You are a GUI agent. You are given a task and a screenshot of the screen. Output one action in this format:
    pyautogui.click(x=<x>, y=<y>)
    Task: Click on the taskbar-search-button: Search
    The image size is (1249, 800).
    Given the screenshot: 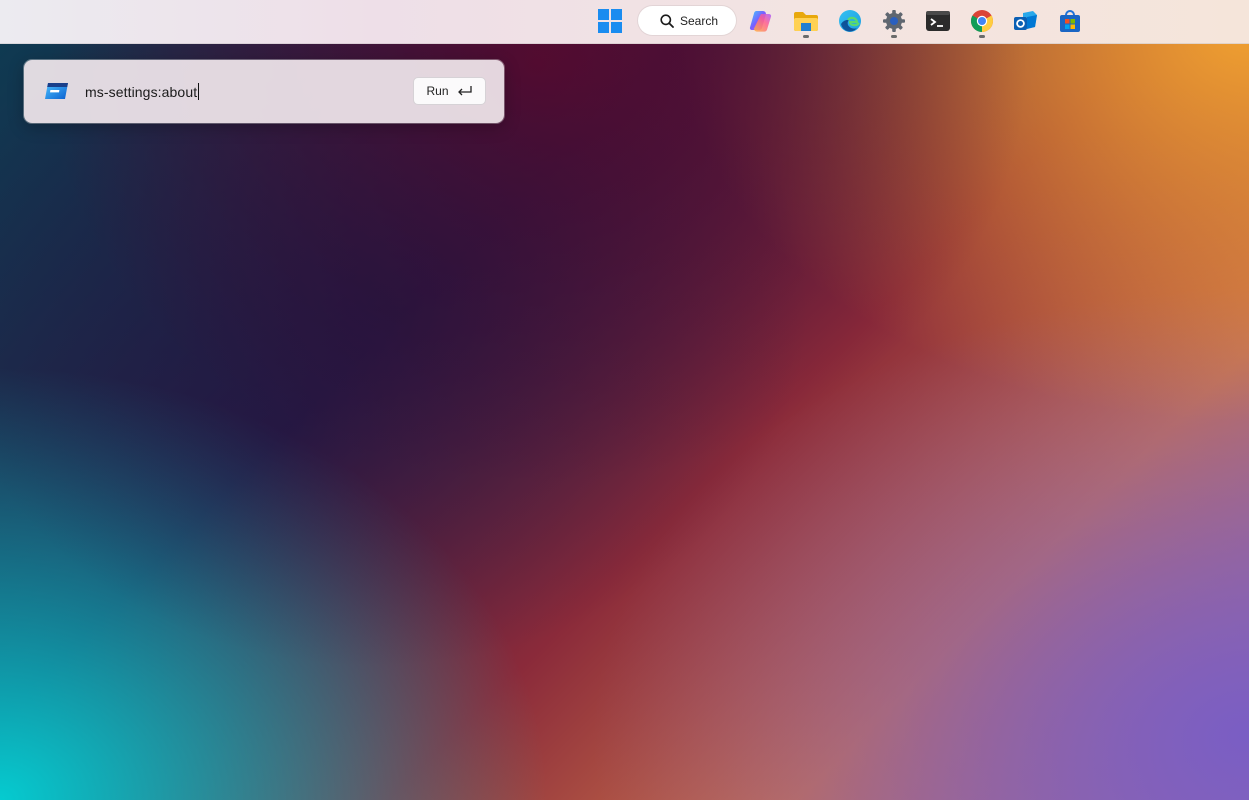 What is the action you would take?
    pyautogui.click(x=687, y=20)
    